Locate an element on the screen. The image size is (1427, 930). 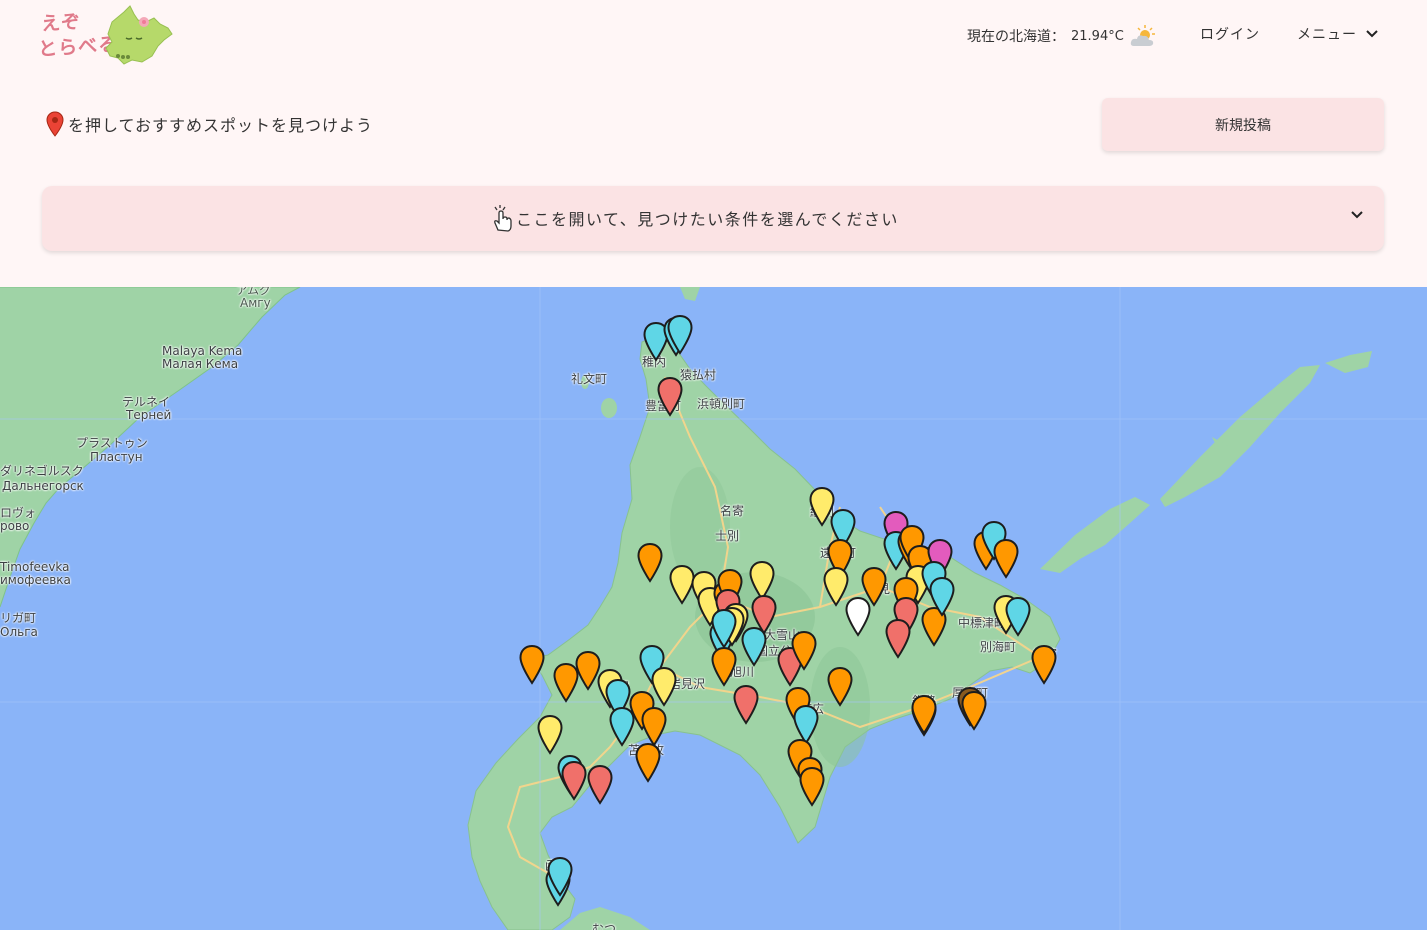
menu-label: メニュー is located at coordinates (1327, 35).